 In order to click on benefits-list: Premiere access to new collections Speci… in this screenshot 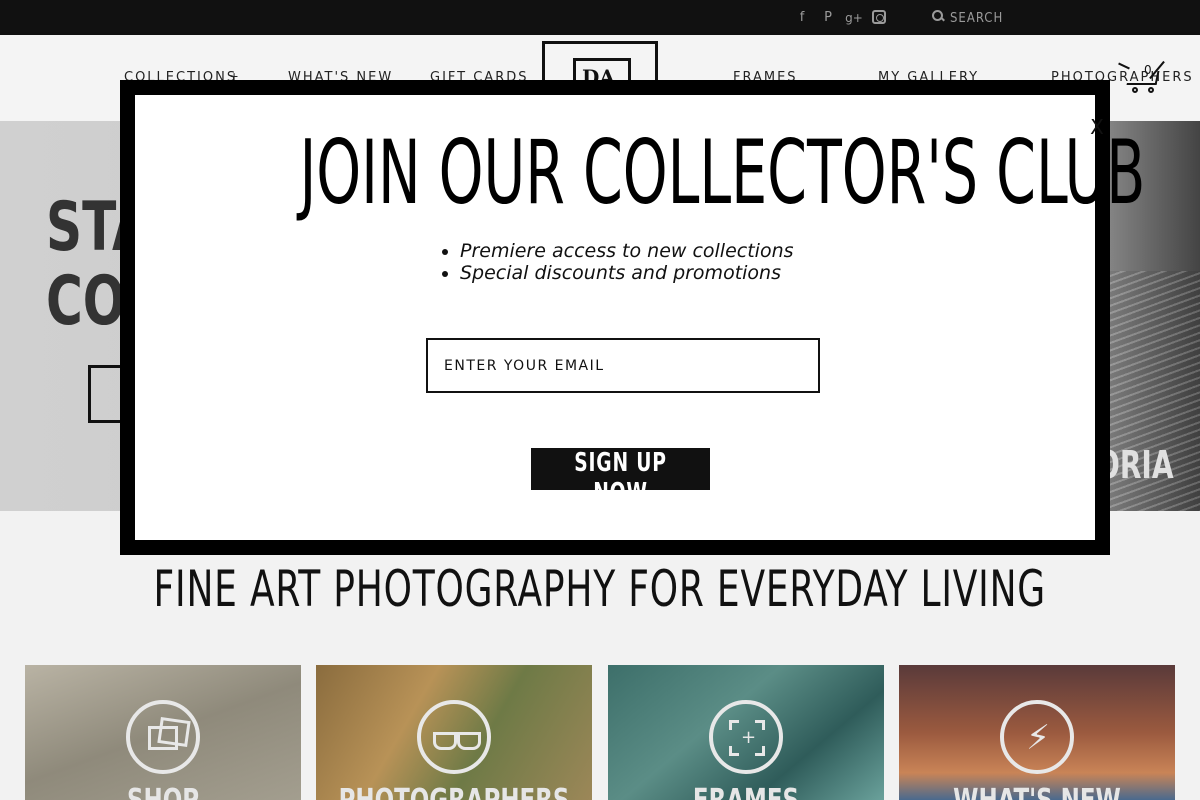, I will do `click(627, 262)`.